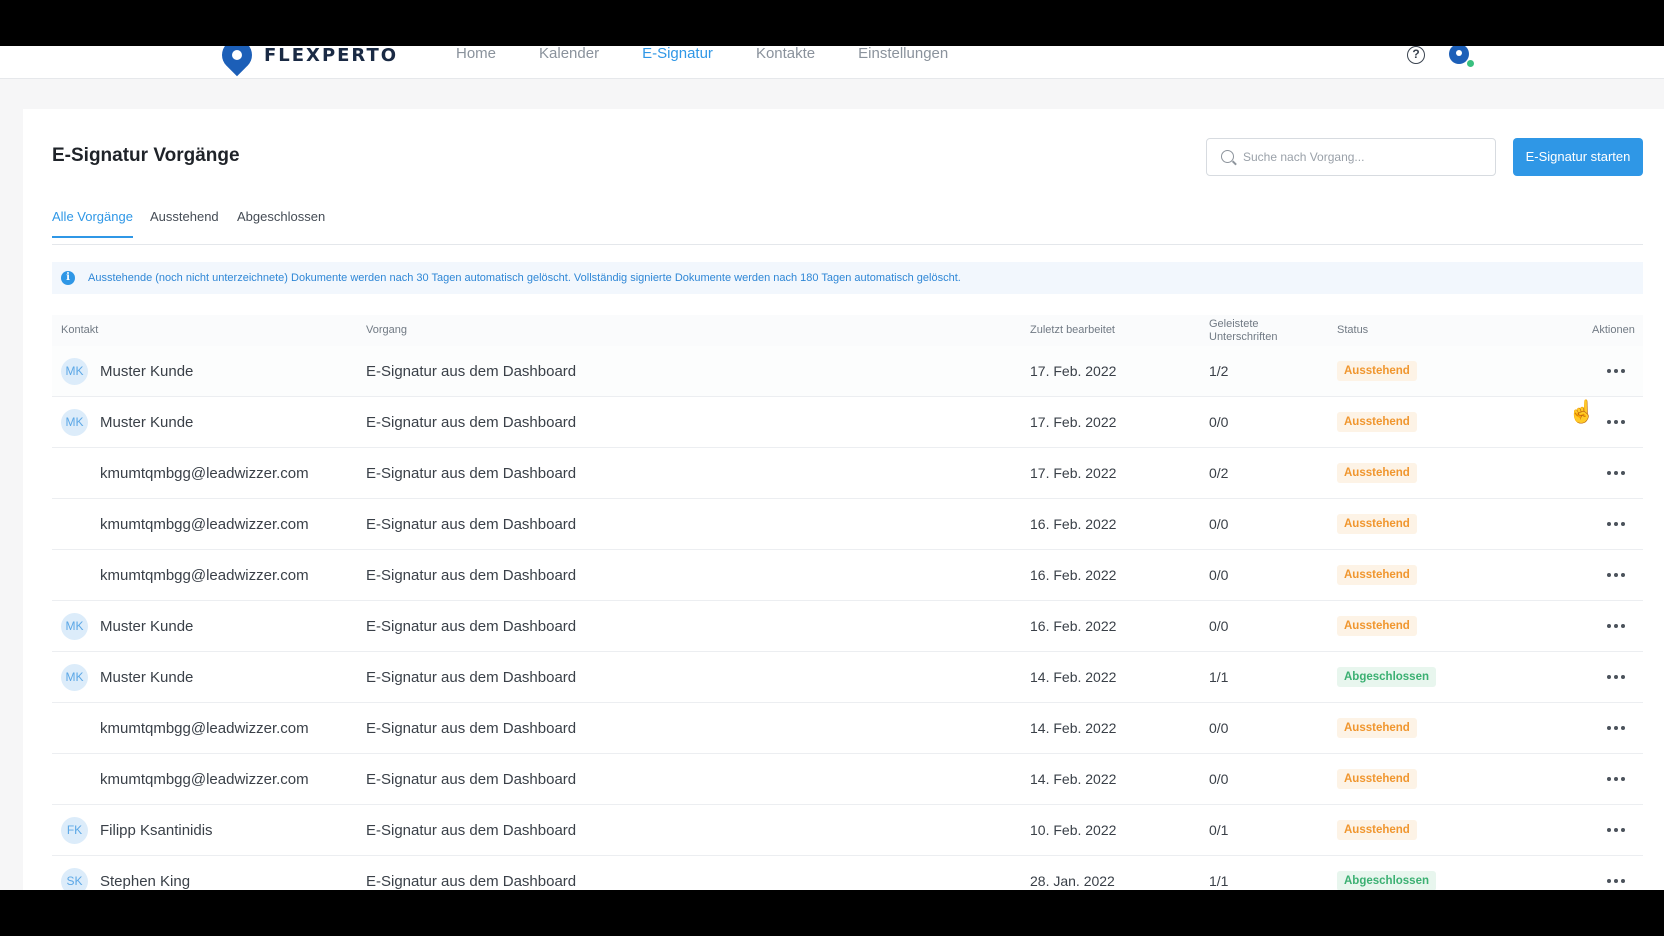  Describe the element at coordinates (569, 54) in the screenshot. I see `nav-kalender: Kalender` at that location.